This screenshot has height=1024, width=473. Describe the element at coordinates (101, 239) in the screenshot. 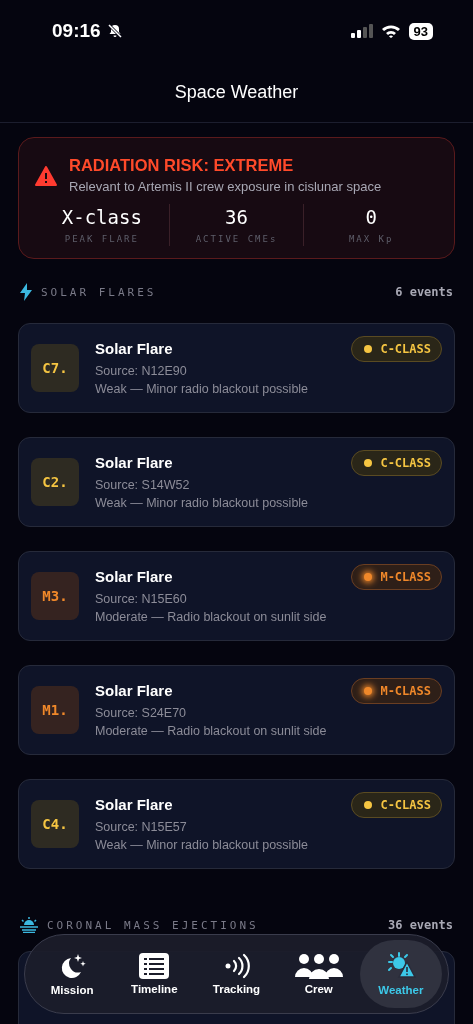

I see `stat-label: PEAK FLARE` at that location.